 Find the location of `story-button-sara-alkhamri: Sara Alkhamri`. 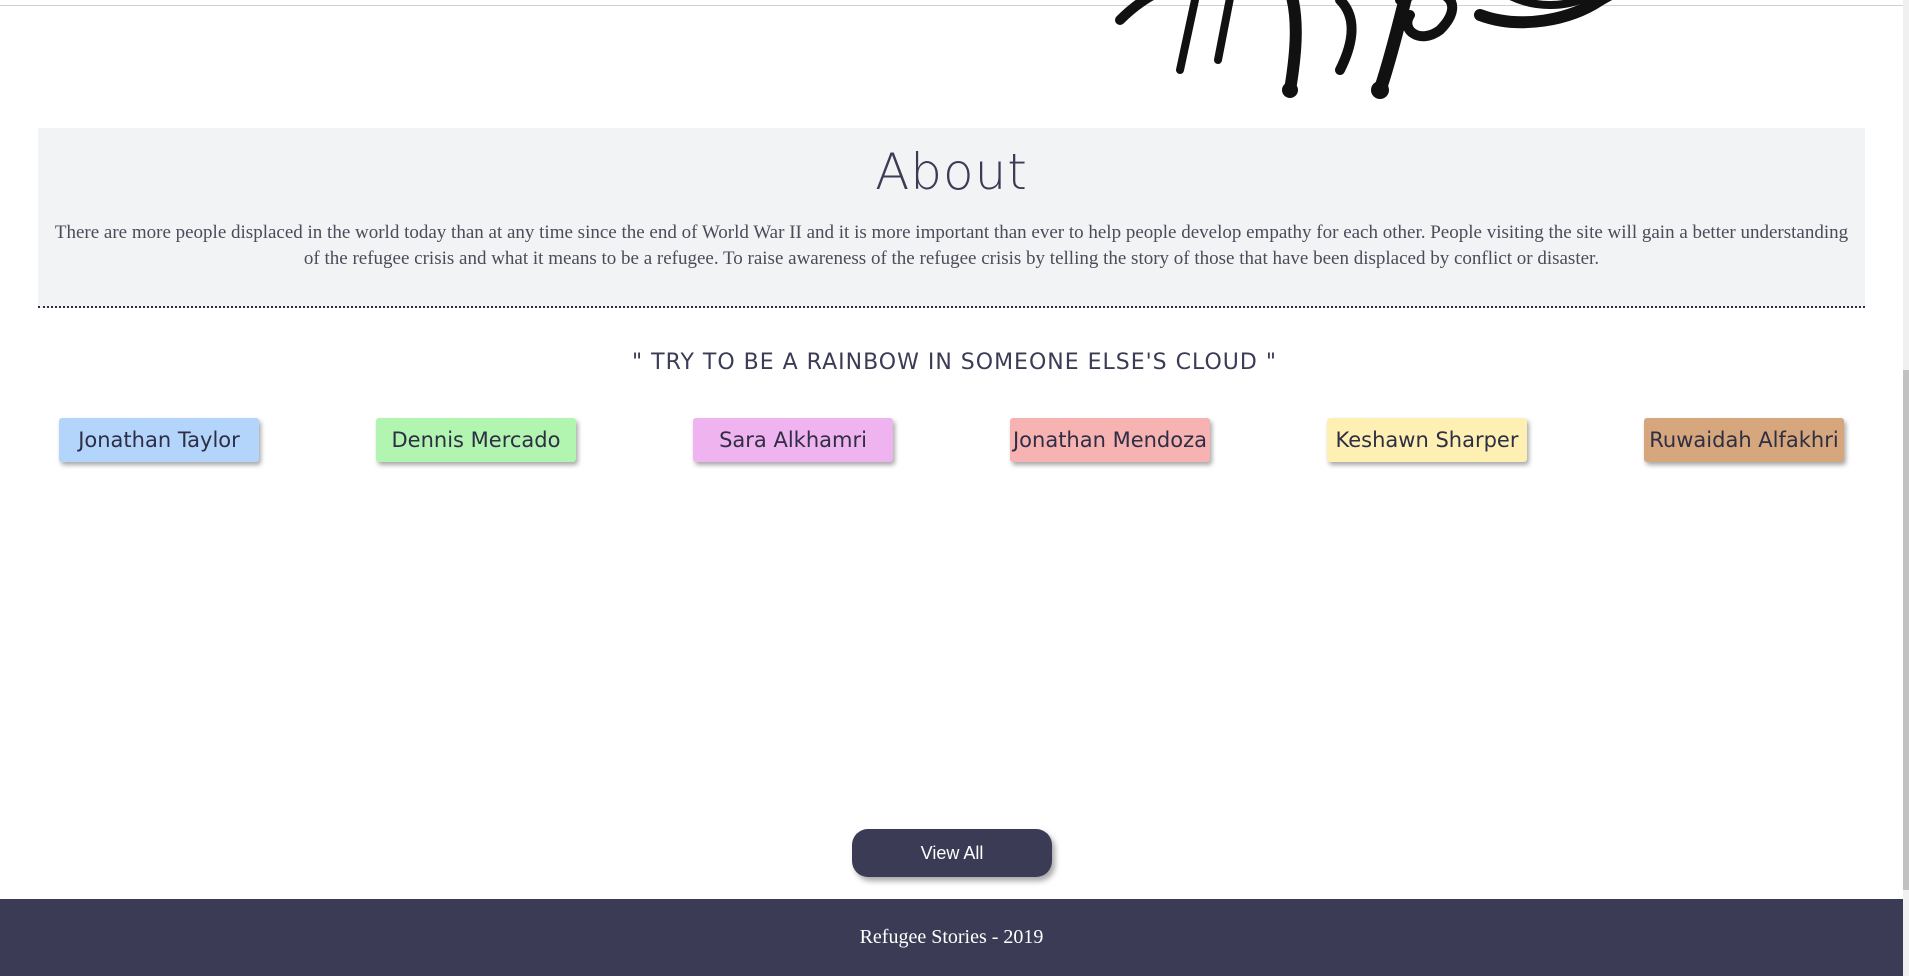

story-button-sara-alkhamri: Sara Alkhamri is located at coordinates (793, 440).